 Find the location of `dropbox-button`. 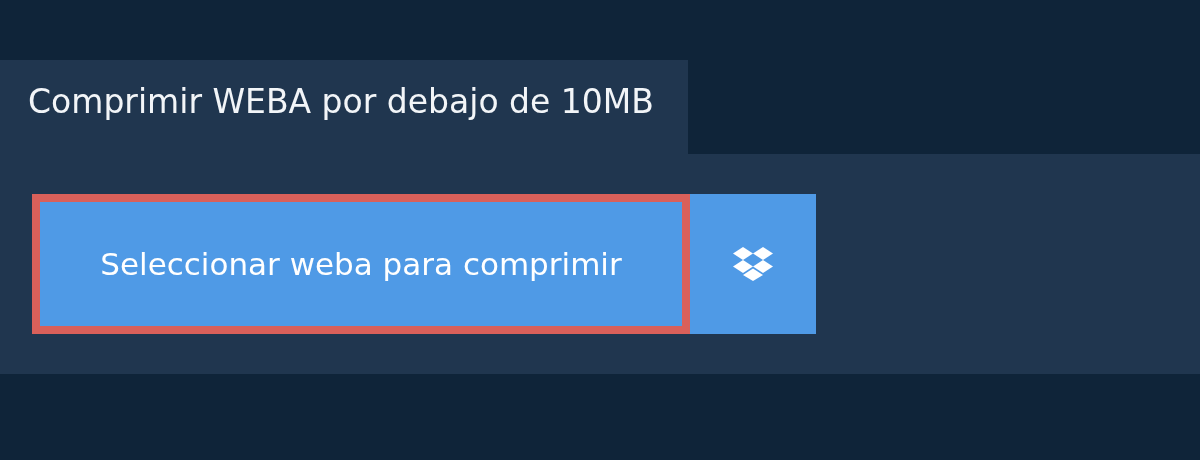

dropbox-button is located at coordinates (753, 264).